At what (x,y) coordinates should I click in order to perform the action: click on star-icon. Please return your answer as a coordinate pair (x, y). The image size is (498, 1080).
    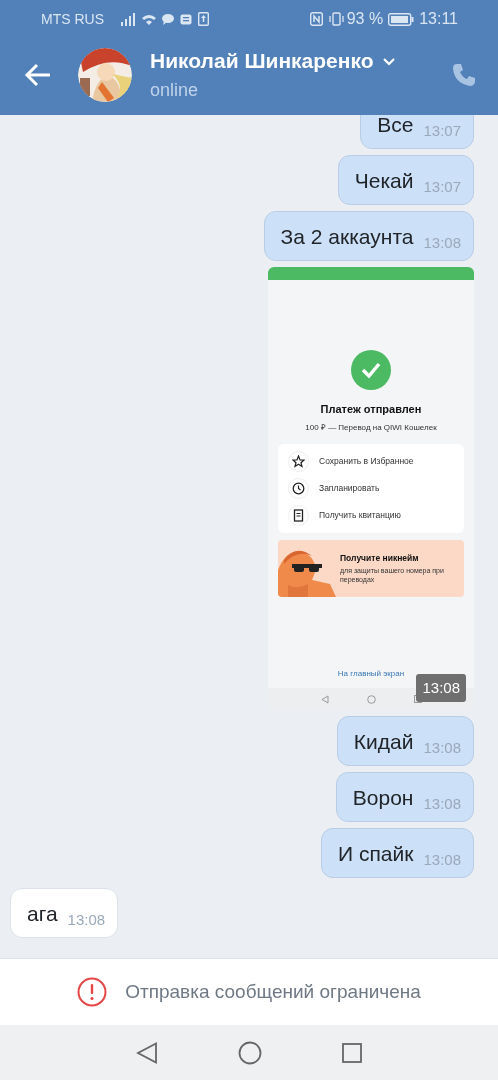
    Looking at the image, I should click on (298, 461).